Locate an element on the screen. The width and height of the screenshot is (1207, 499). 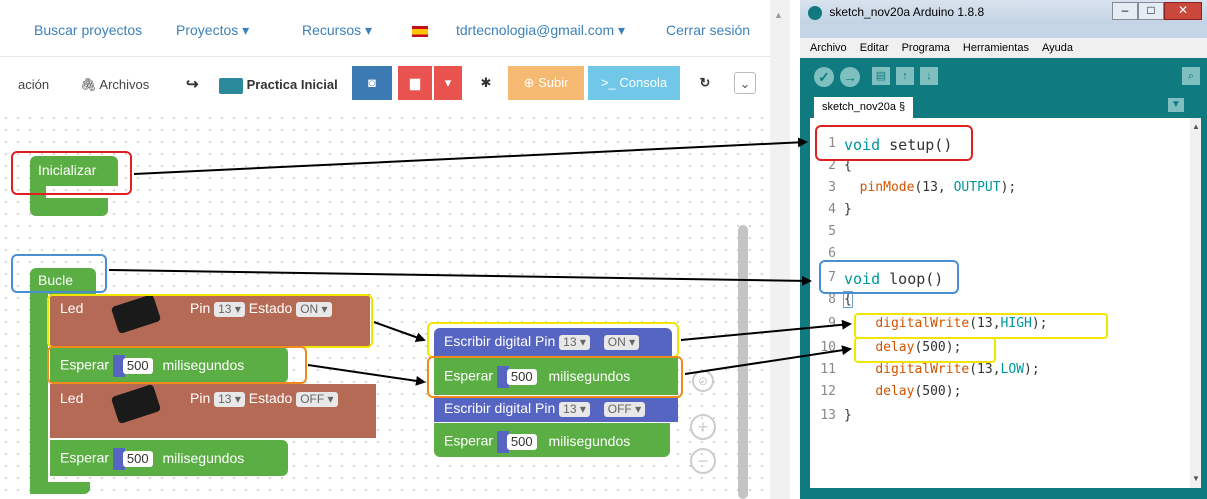
arrow-wait-to-wait is located at coordinates (366, 375).